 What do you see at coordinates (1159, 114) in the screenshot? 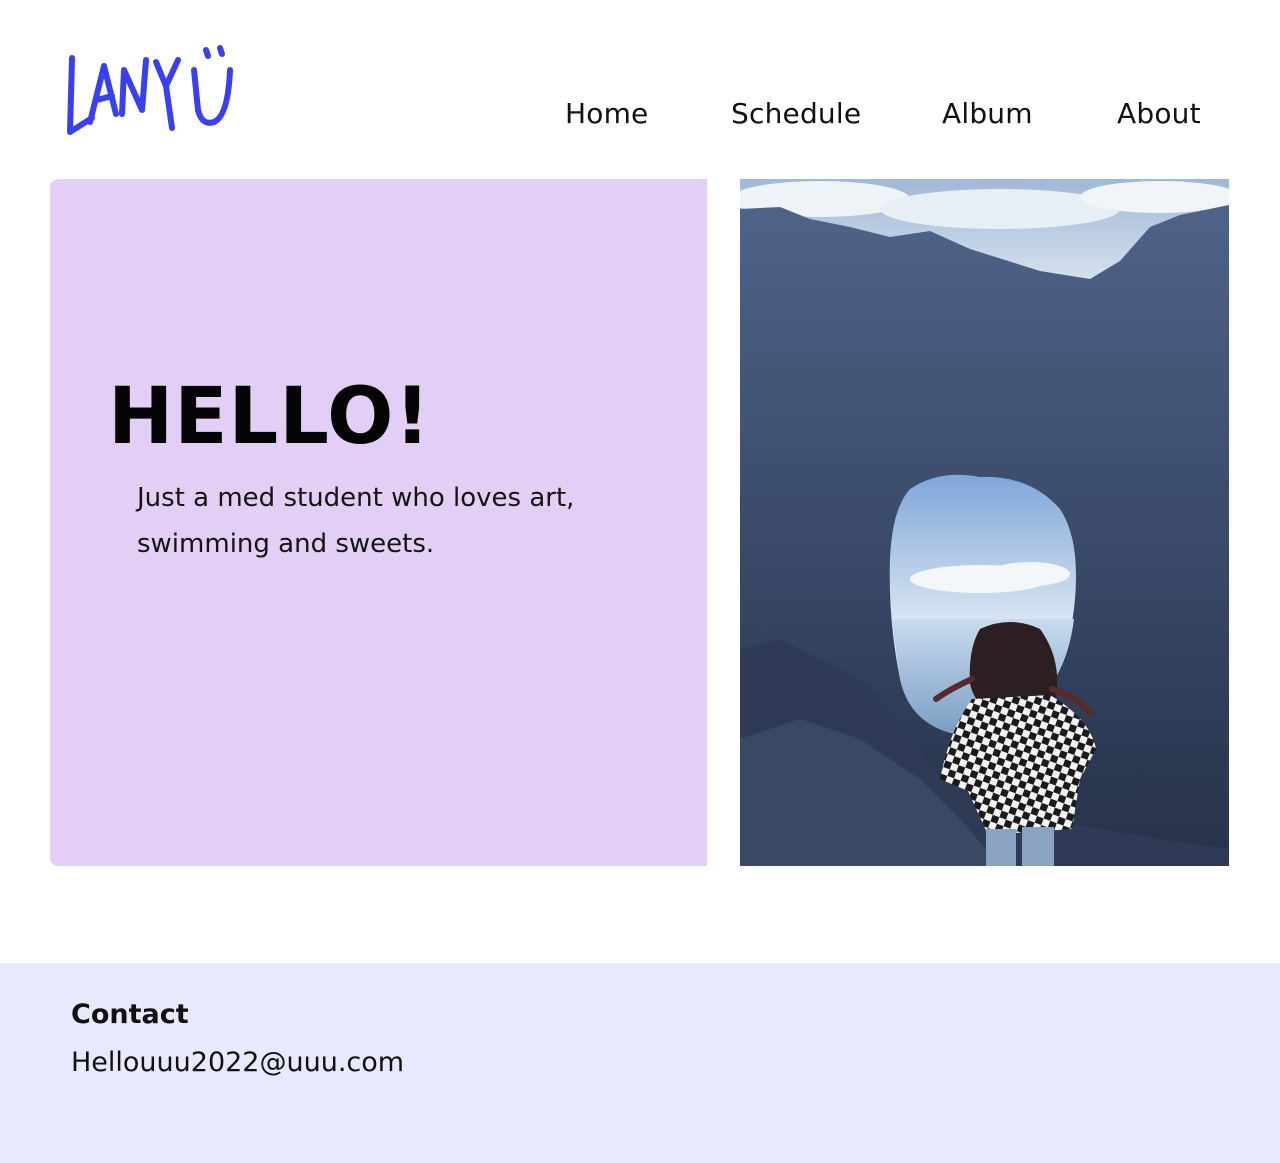
I see `nav-about-link: About` at bounding box center [1159, 114].